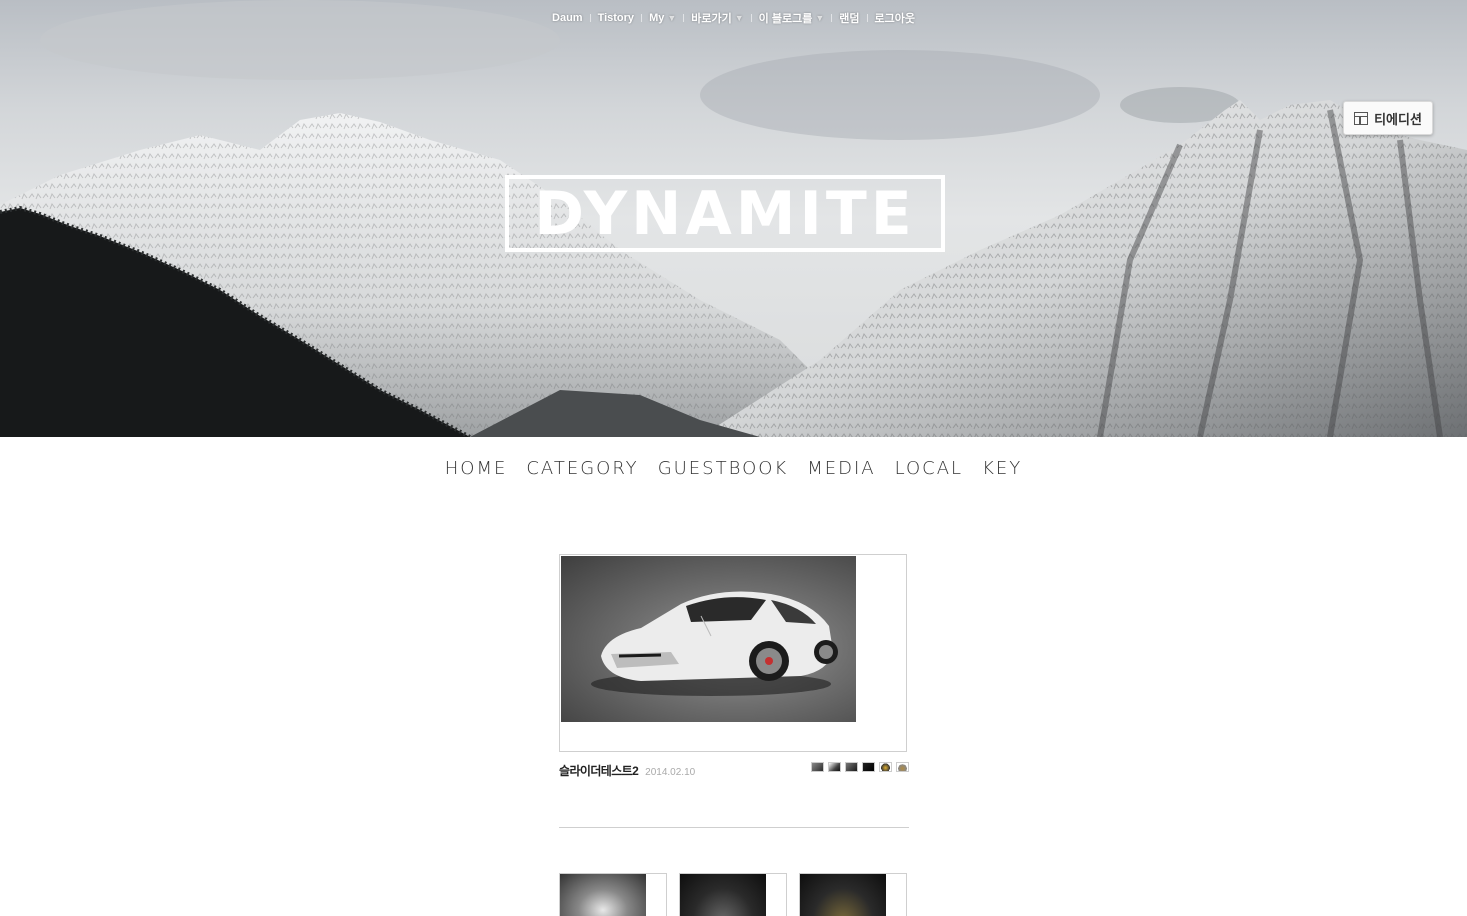 This screenshot has width=1467, height=916. I want to click on nav-key: KEY, so click(1002, 470).